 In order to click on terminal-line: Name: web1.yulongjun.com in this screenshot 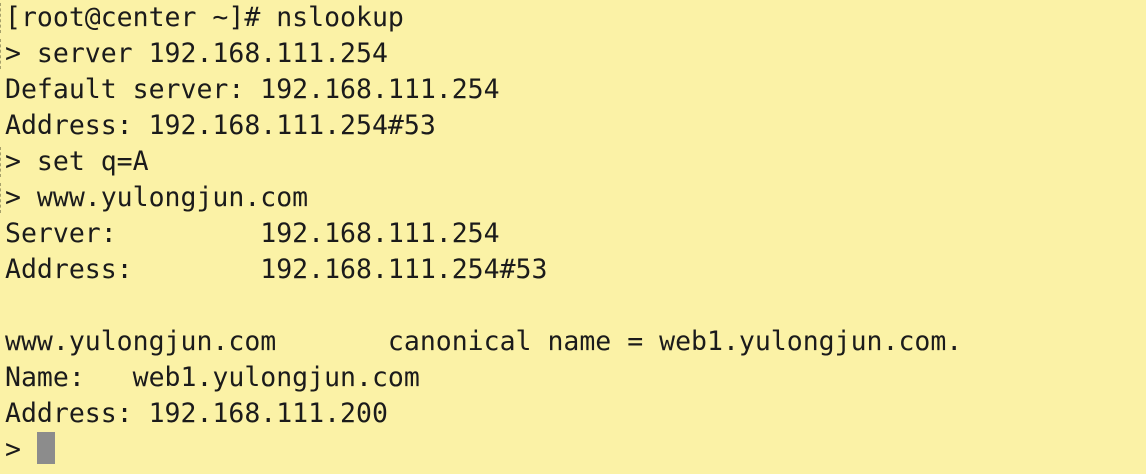, I will do `click(575, 378)`.